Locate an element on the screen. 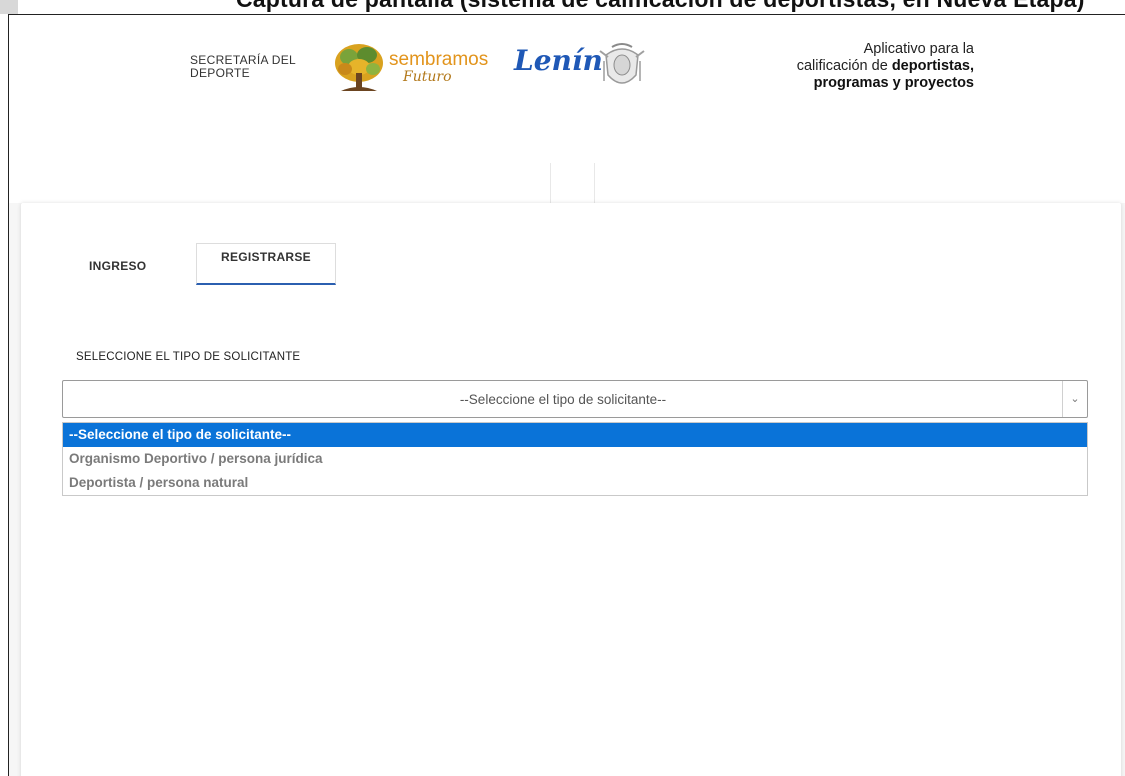  dropdown-option-organismo: Organismo Deportivo / persona jurídica is located at coordinates (575, 459).